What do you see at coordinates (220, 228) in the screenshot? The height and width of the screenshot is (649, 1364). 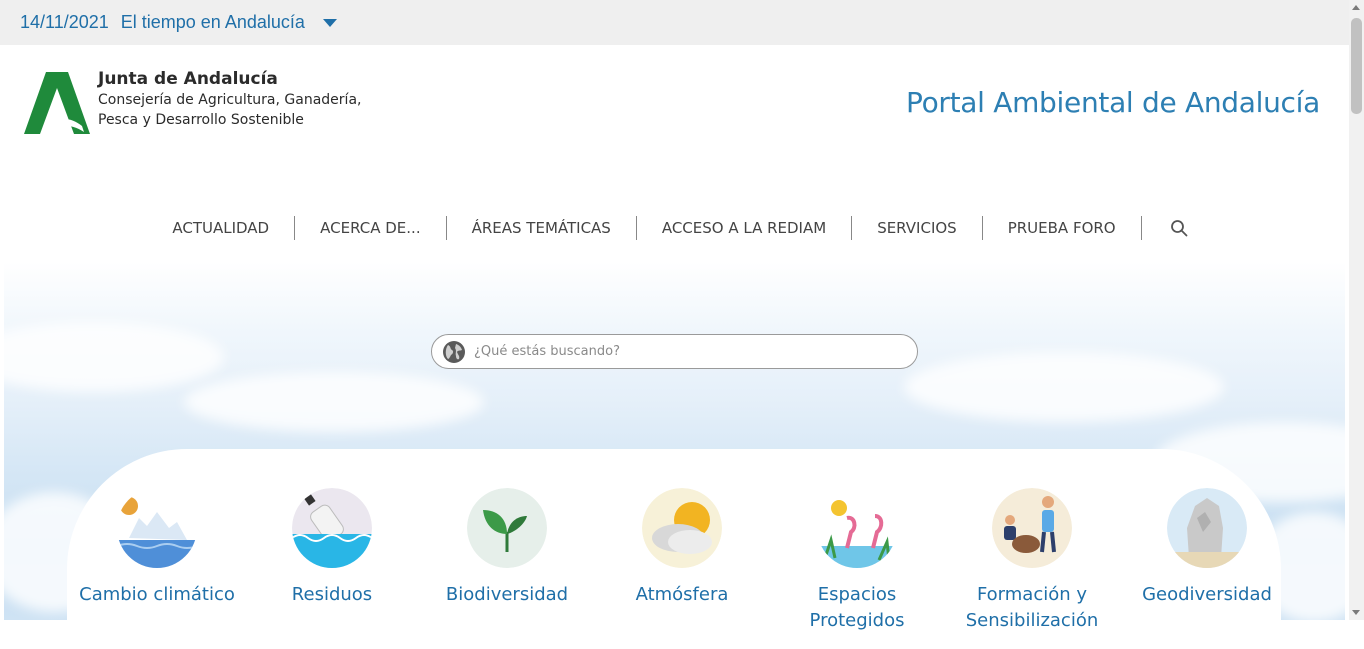 I see `nav-item-actualidad: ACTUALIDAD` at bounding box center [220, 228].